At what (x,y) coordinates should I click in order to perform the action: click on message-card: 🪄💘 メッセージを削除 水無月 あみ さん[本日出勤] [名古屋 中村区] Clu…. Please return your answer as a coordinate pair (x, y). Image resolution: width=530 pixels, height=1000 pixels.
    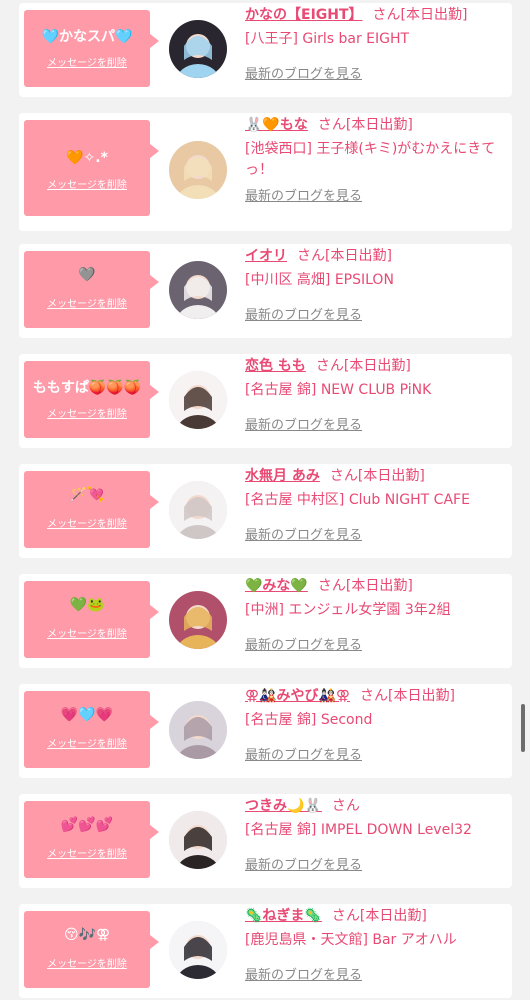
    Looking at the image, I should click on (265, 511).